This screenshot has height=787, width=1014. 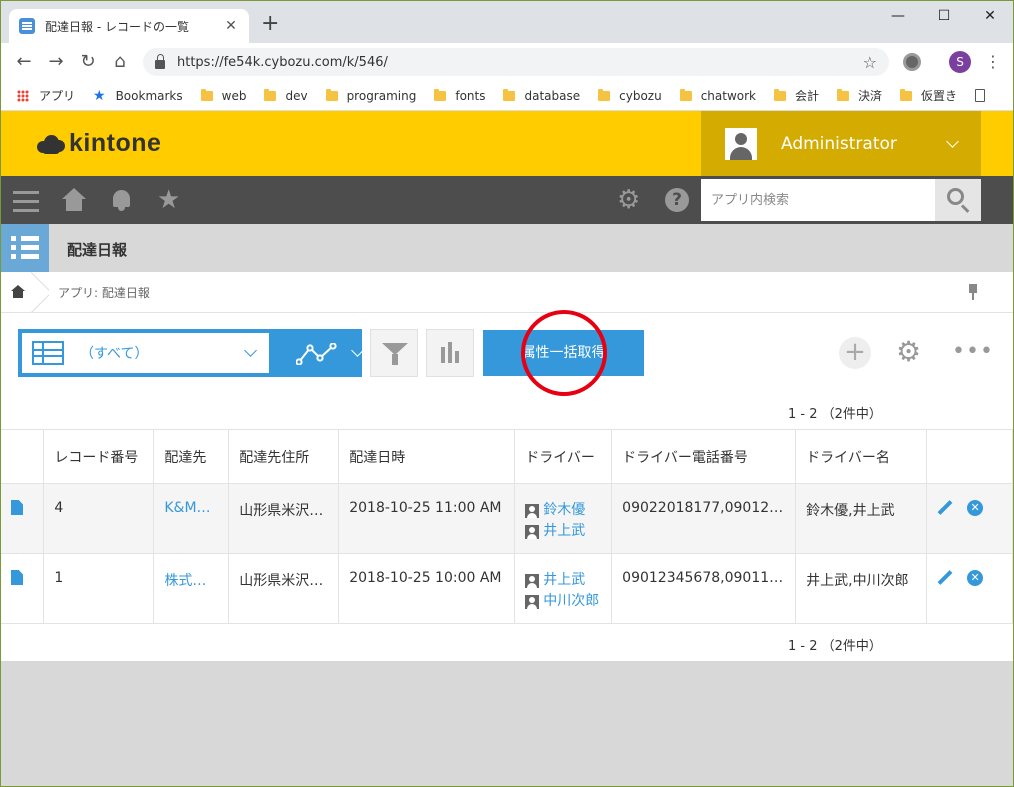 I want to click on back-arrow-icon: ←, so click(x=24, y=62).